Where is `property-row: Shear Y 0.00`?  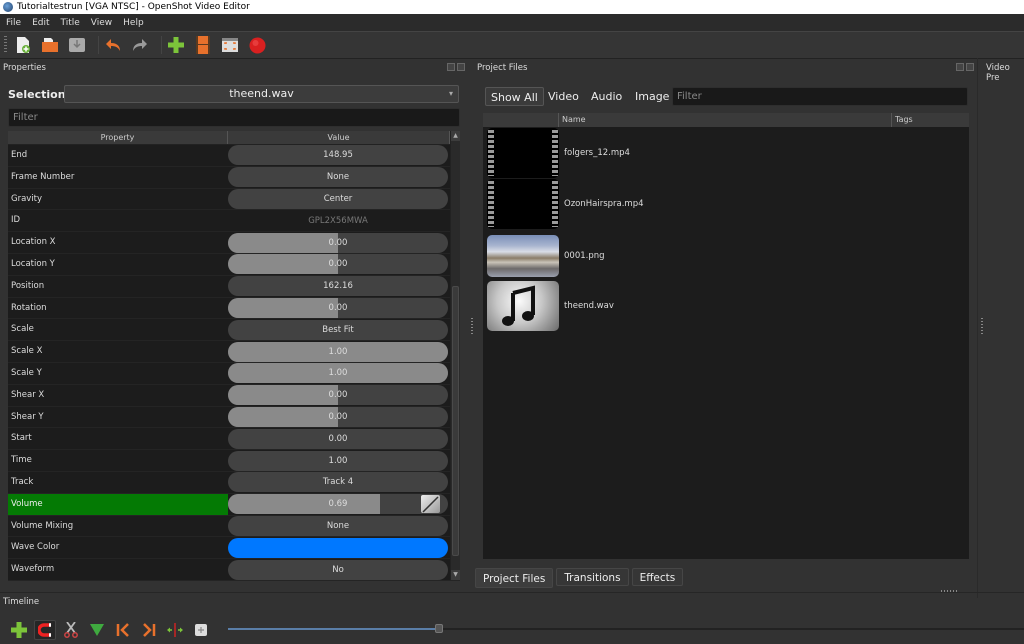 property-row: Shear Y 0.00 is located at coordinates (234, 417).